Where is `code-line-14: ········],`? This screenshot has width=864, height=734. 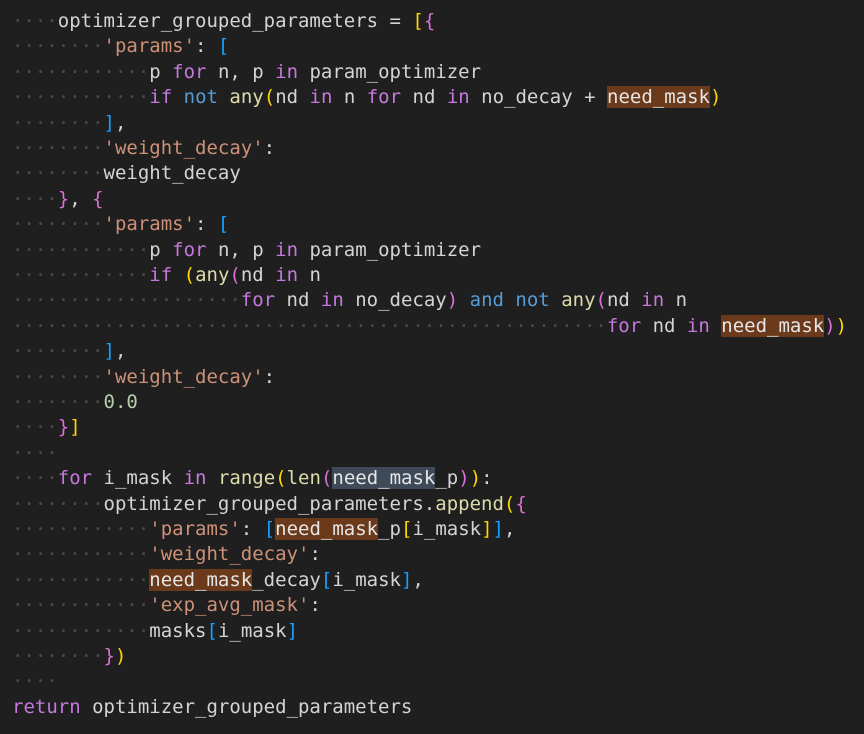 code-line-14: ········], is located at coordinates (69, 351).